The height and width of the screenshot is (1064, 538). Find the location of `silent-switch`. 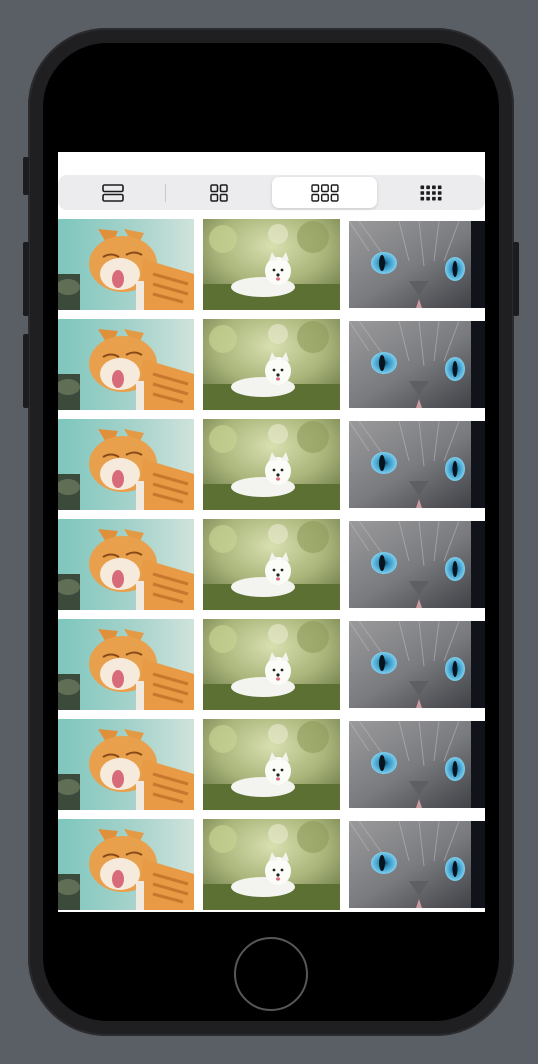

silent-switch is located at coordinates (26, 176).